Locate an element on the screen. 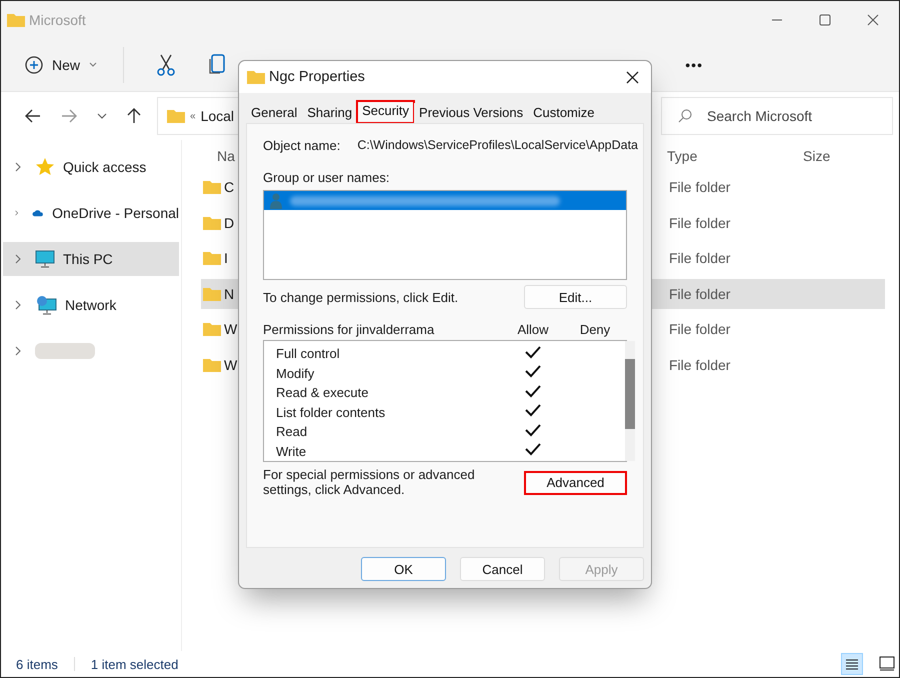 Image resolution: width=900 pixels, height=678 pixels. allow-header: Allow is located at coordinates (533, 330).